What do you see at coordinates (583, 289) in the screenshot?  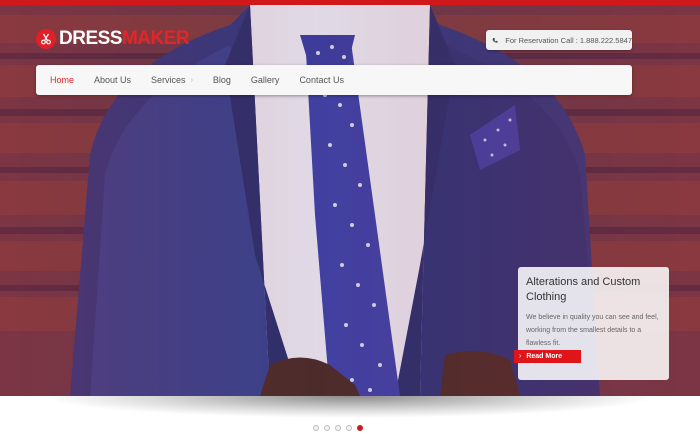 I see `slide-title: Alterations and Custom Clothing` at bounding box center [583, 289].